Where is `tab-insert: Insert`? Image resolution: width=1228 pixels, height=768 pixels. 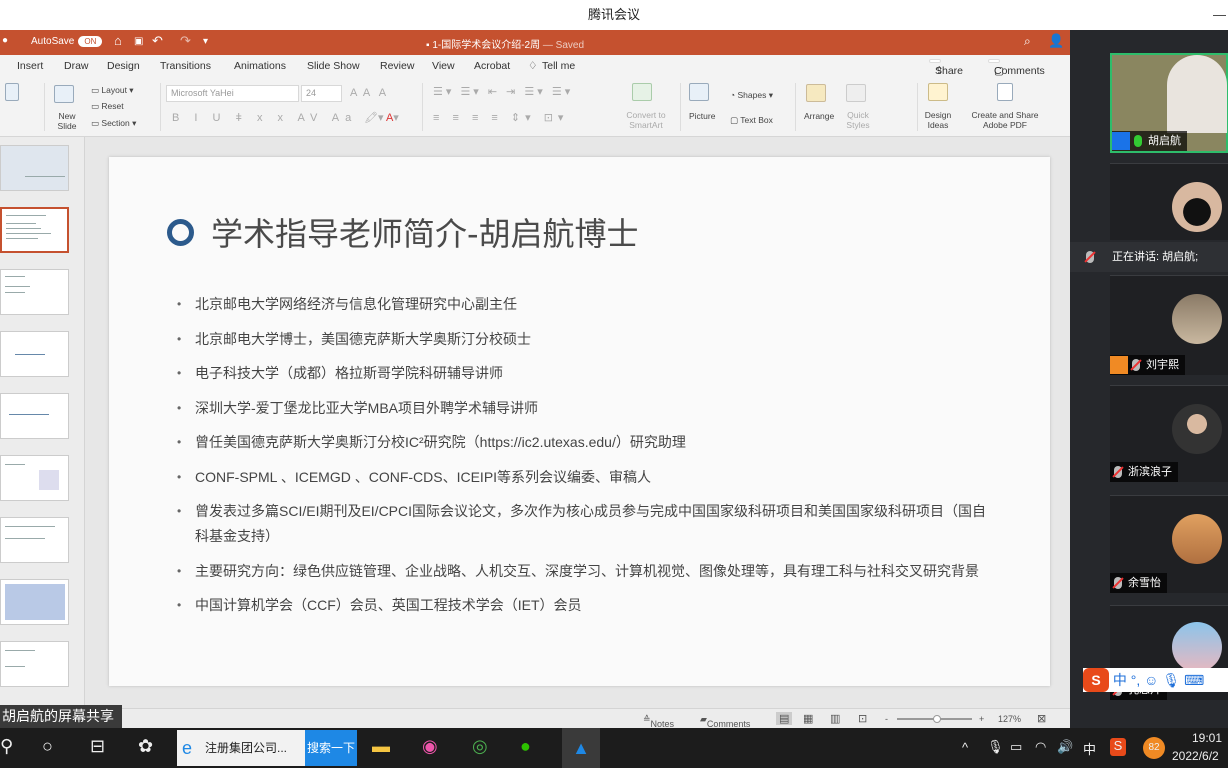
tab-insert: Insert is located at coordinates (30, 66).